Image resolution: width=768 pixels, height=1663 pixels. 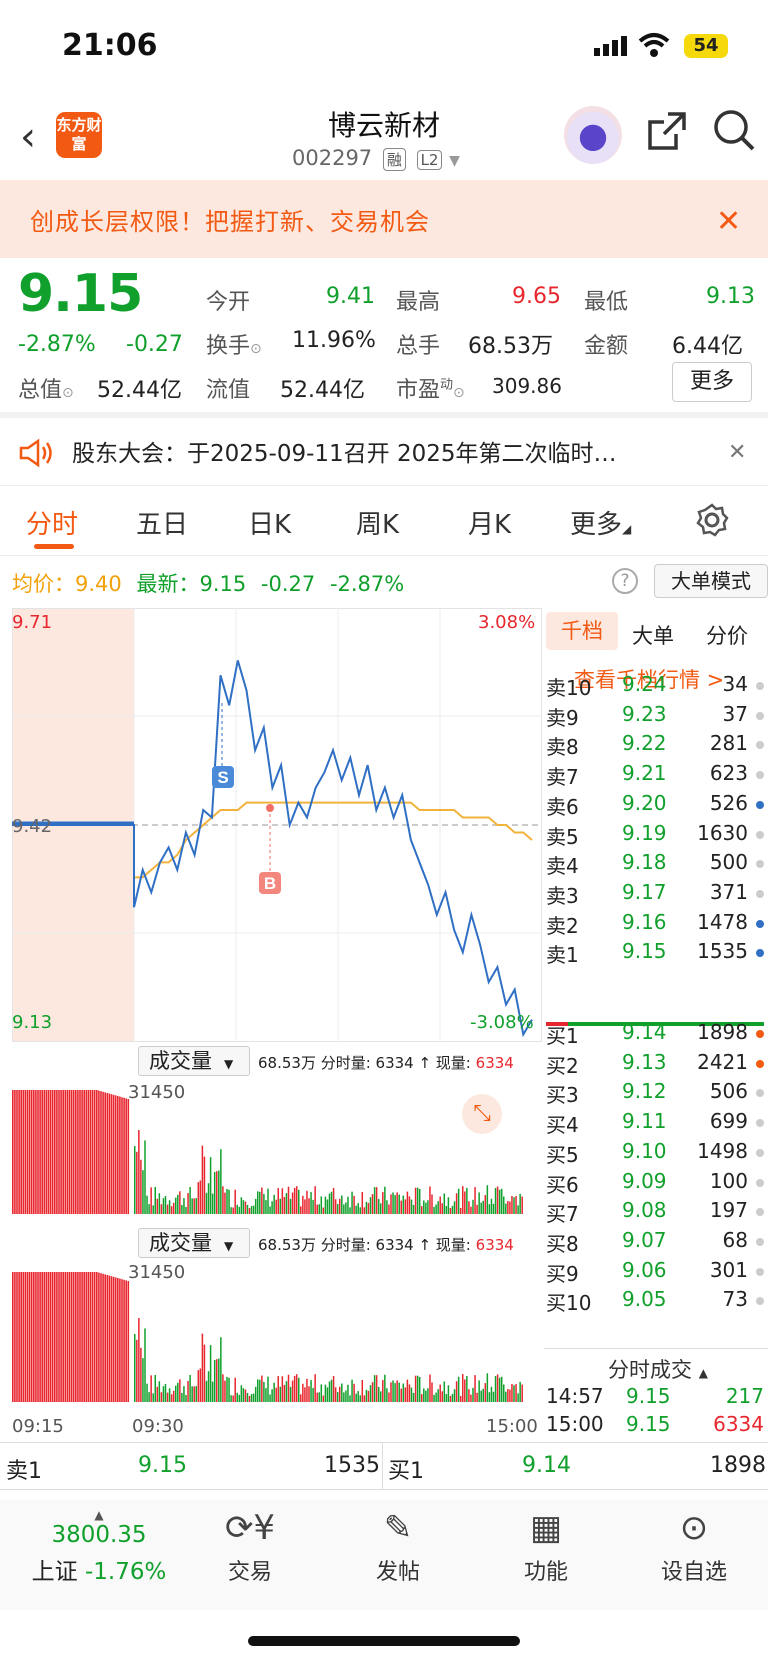 What do you see at coordinates (712, 522) in the screenshot?
I see `settings-gear-icon` at bounding box center [712, 522].